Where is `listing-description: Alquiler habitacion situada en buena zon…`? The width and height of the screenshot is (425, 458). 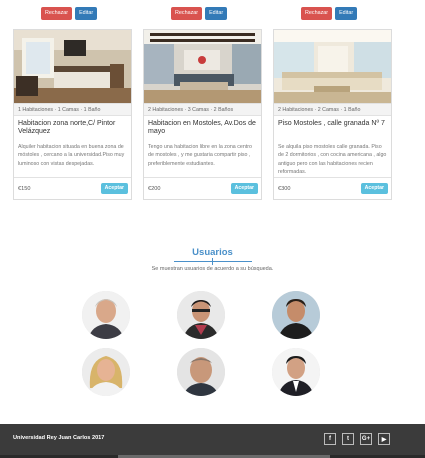 listing-description: Alquiler habitacion situada en buena zon… is located at coordinates (71, 155).